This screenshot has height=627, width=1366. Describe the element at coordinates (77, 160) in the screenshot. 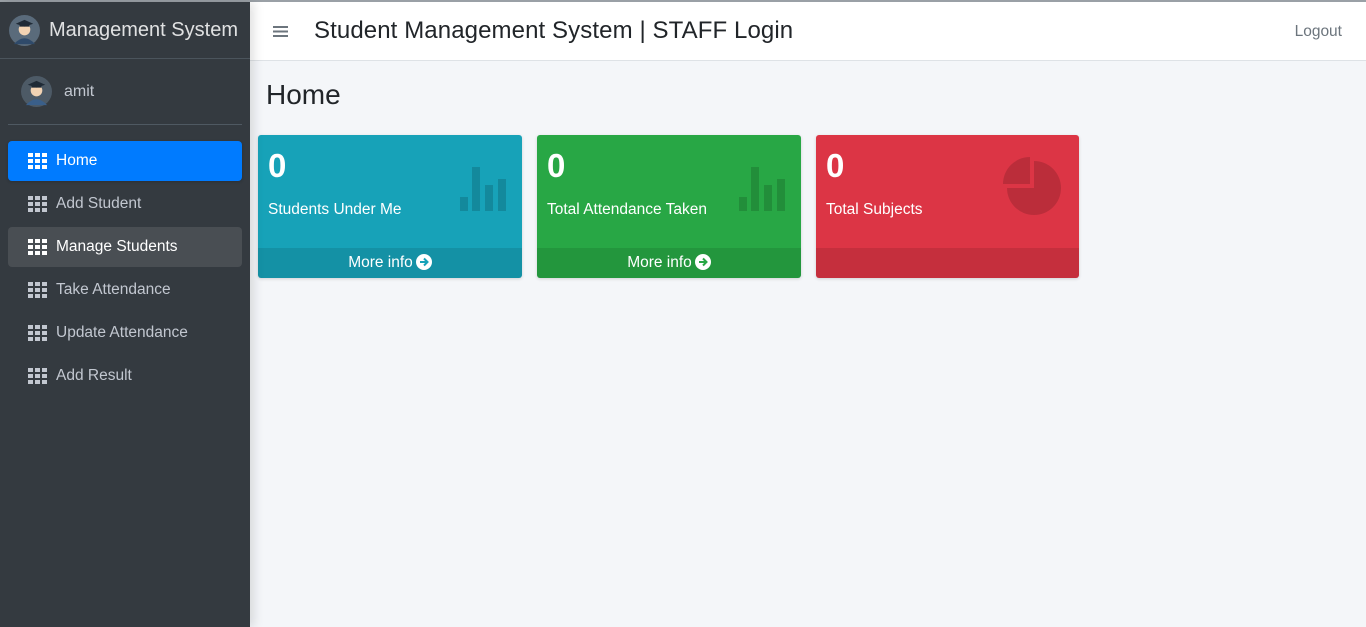

I see `sidebar-item-label: Home` at that location.